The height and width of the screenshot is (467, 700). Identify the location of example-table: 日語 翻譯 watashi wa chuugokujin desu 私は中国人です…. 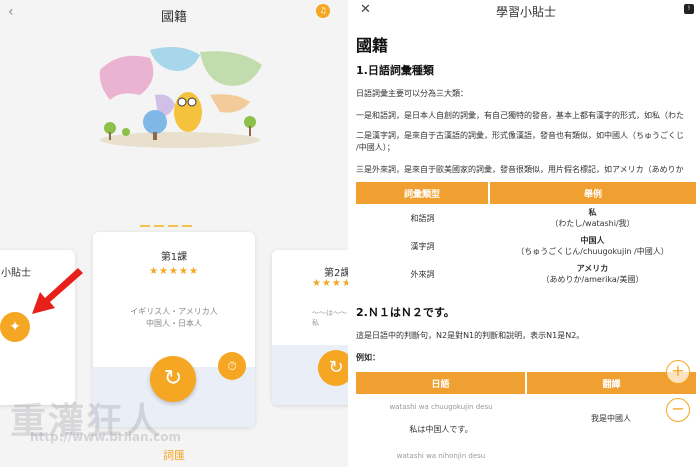
(526, 419).